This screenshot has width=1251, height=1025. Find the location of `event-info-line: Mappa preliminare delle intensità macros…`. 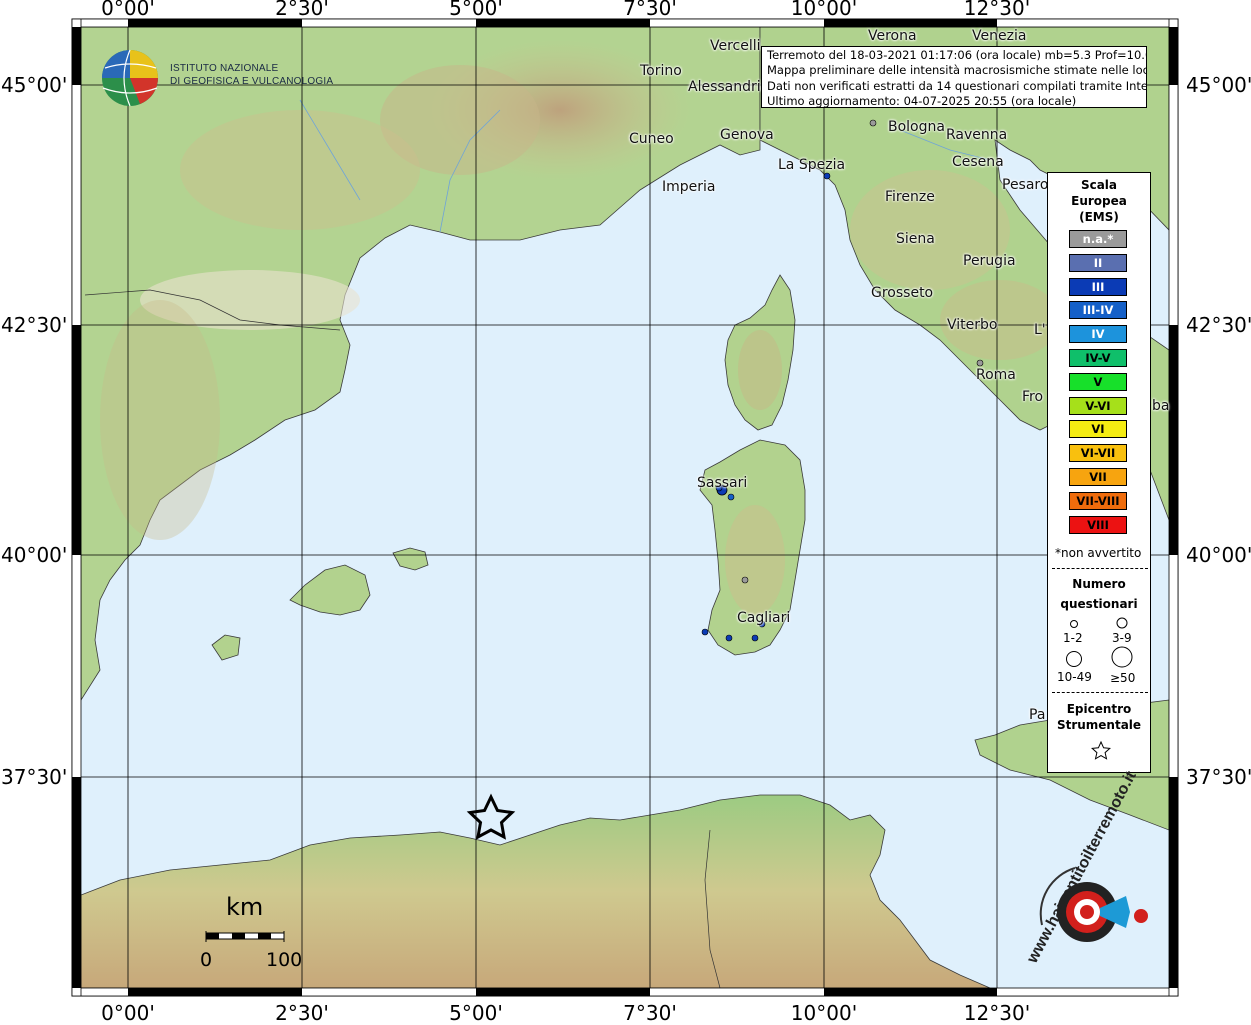

event-info-line: Mappa preliminare delle intensità macros… is located at coordinates (956, 70).